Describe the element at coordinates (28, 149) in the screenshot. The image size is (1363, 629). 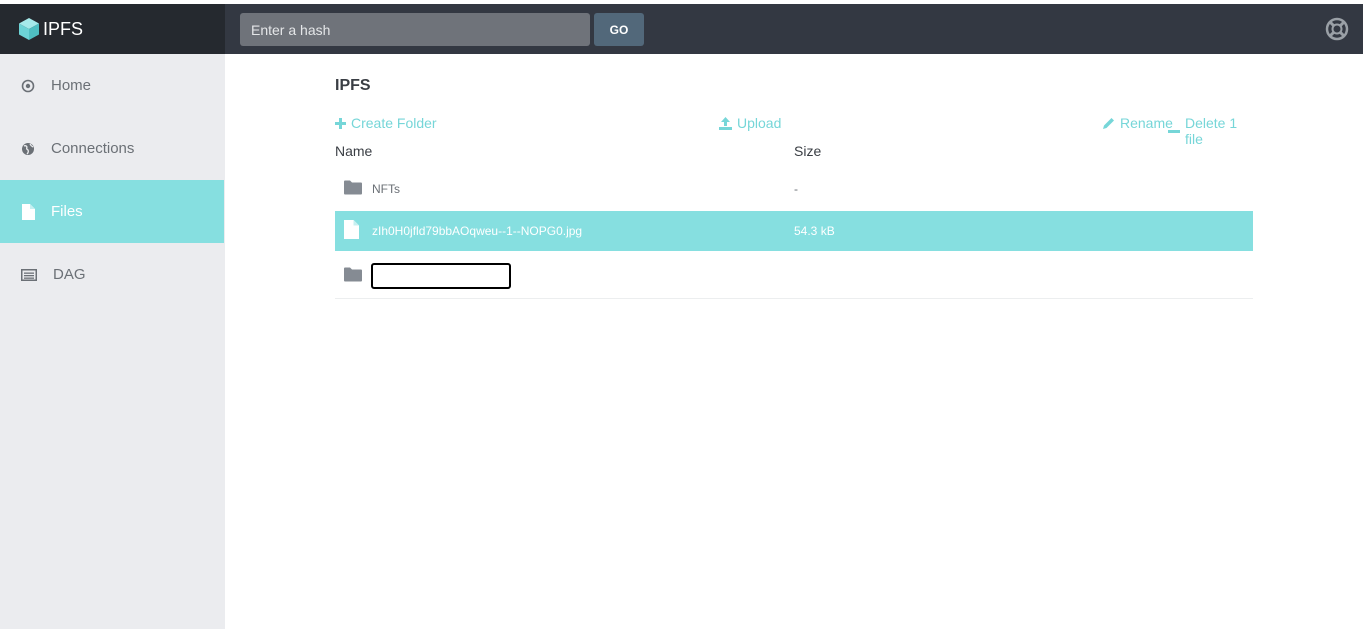
I see `globe-icon` at that location.